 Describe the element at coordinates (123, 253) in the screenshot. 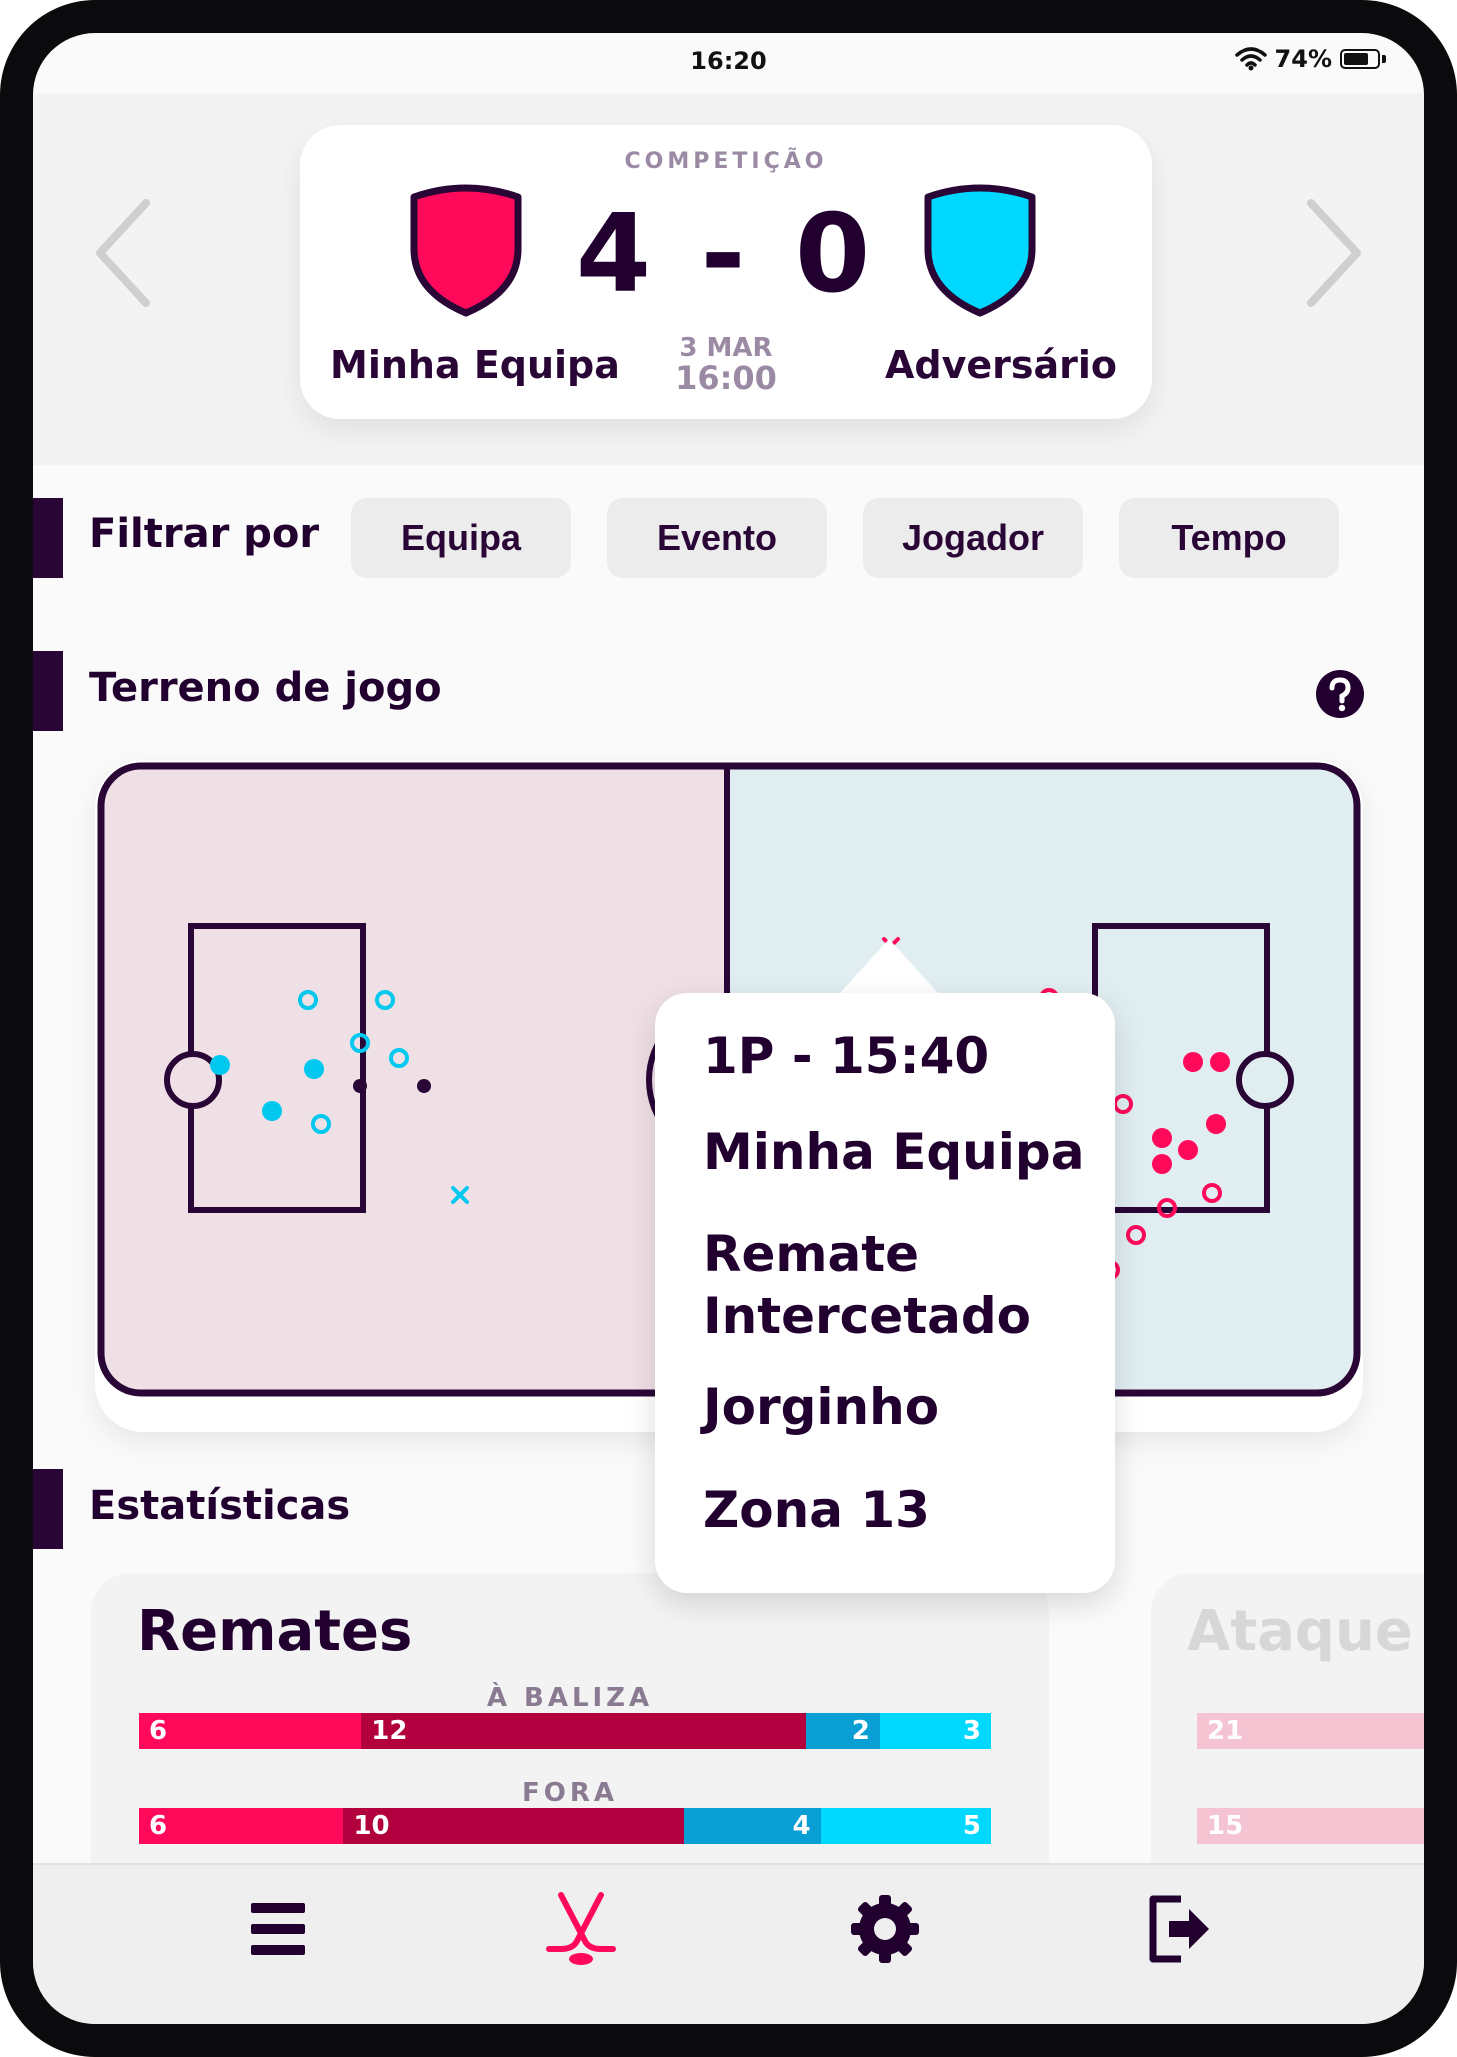

I see `previous-match-arrow-icon` at that location.